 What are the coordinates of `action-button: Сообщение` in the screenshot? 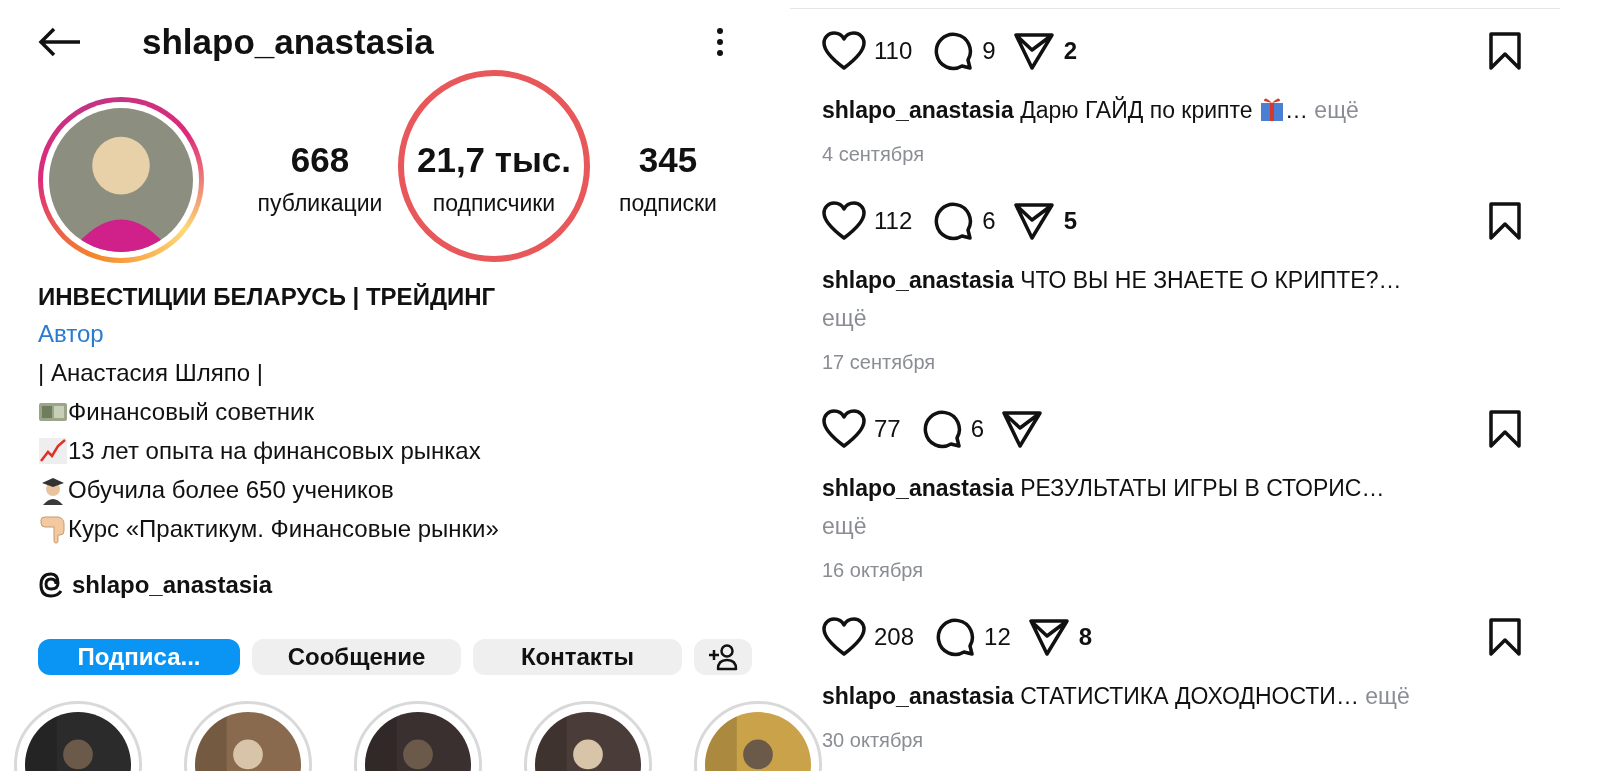 It's located at (356, 656).